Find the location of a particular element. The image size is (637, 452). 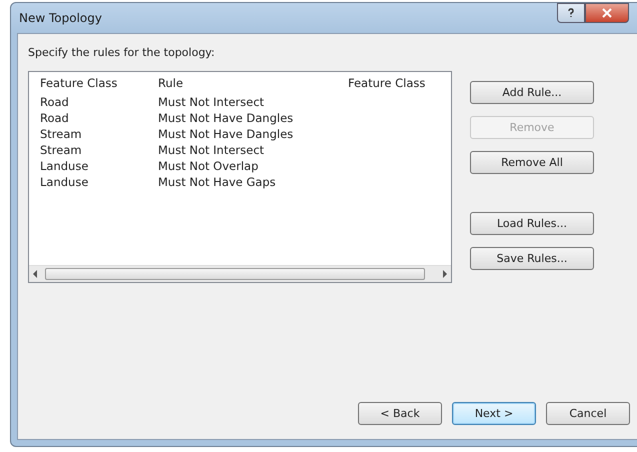

help-button is located at coordinates (571, 13).